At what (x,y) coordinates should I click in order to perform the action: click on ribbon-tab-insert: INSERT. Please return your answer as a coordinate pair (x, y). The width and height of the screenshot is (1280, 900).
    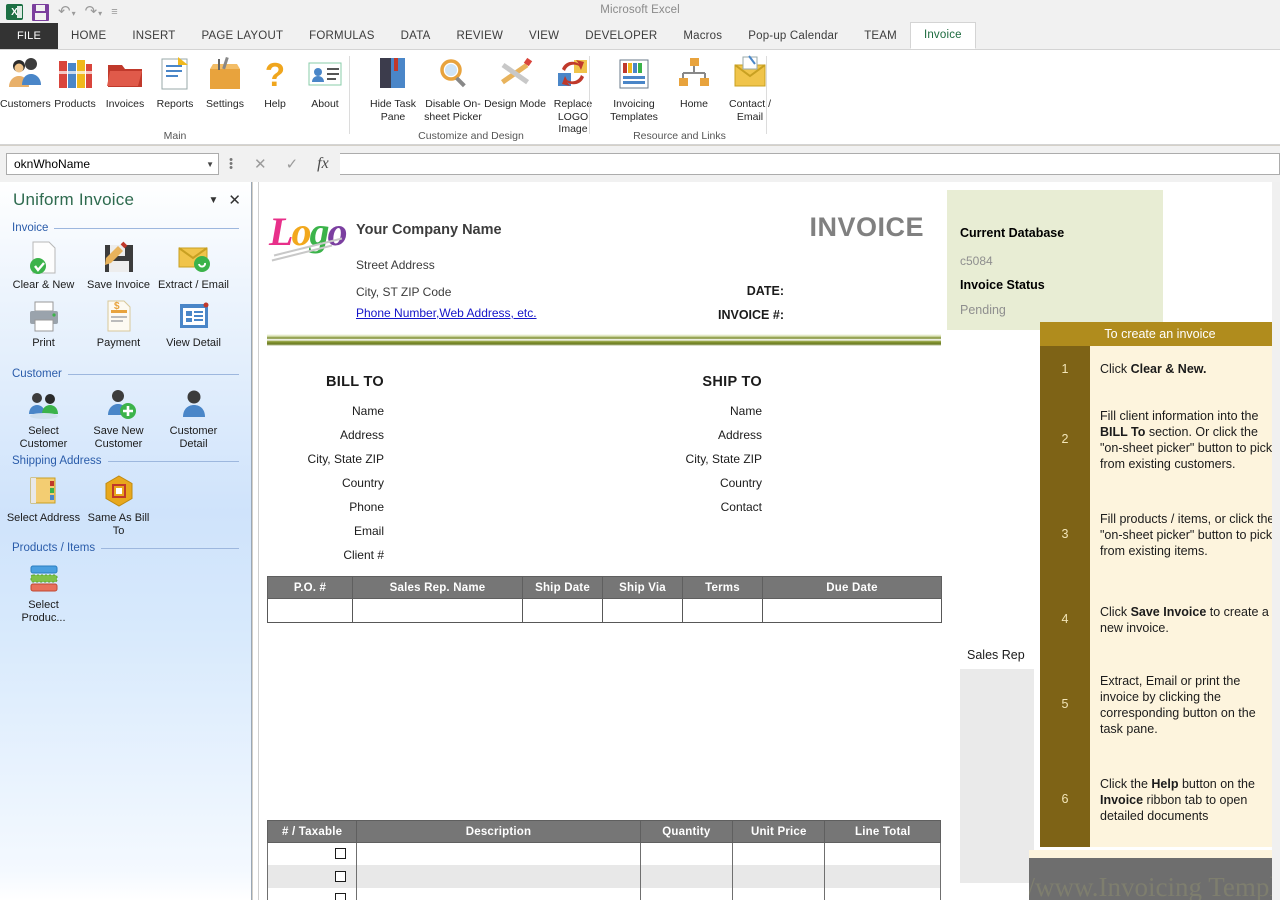
    Looking at the image, I should click on (153, 36).